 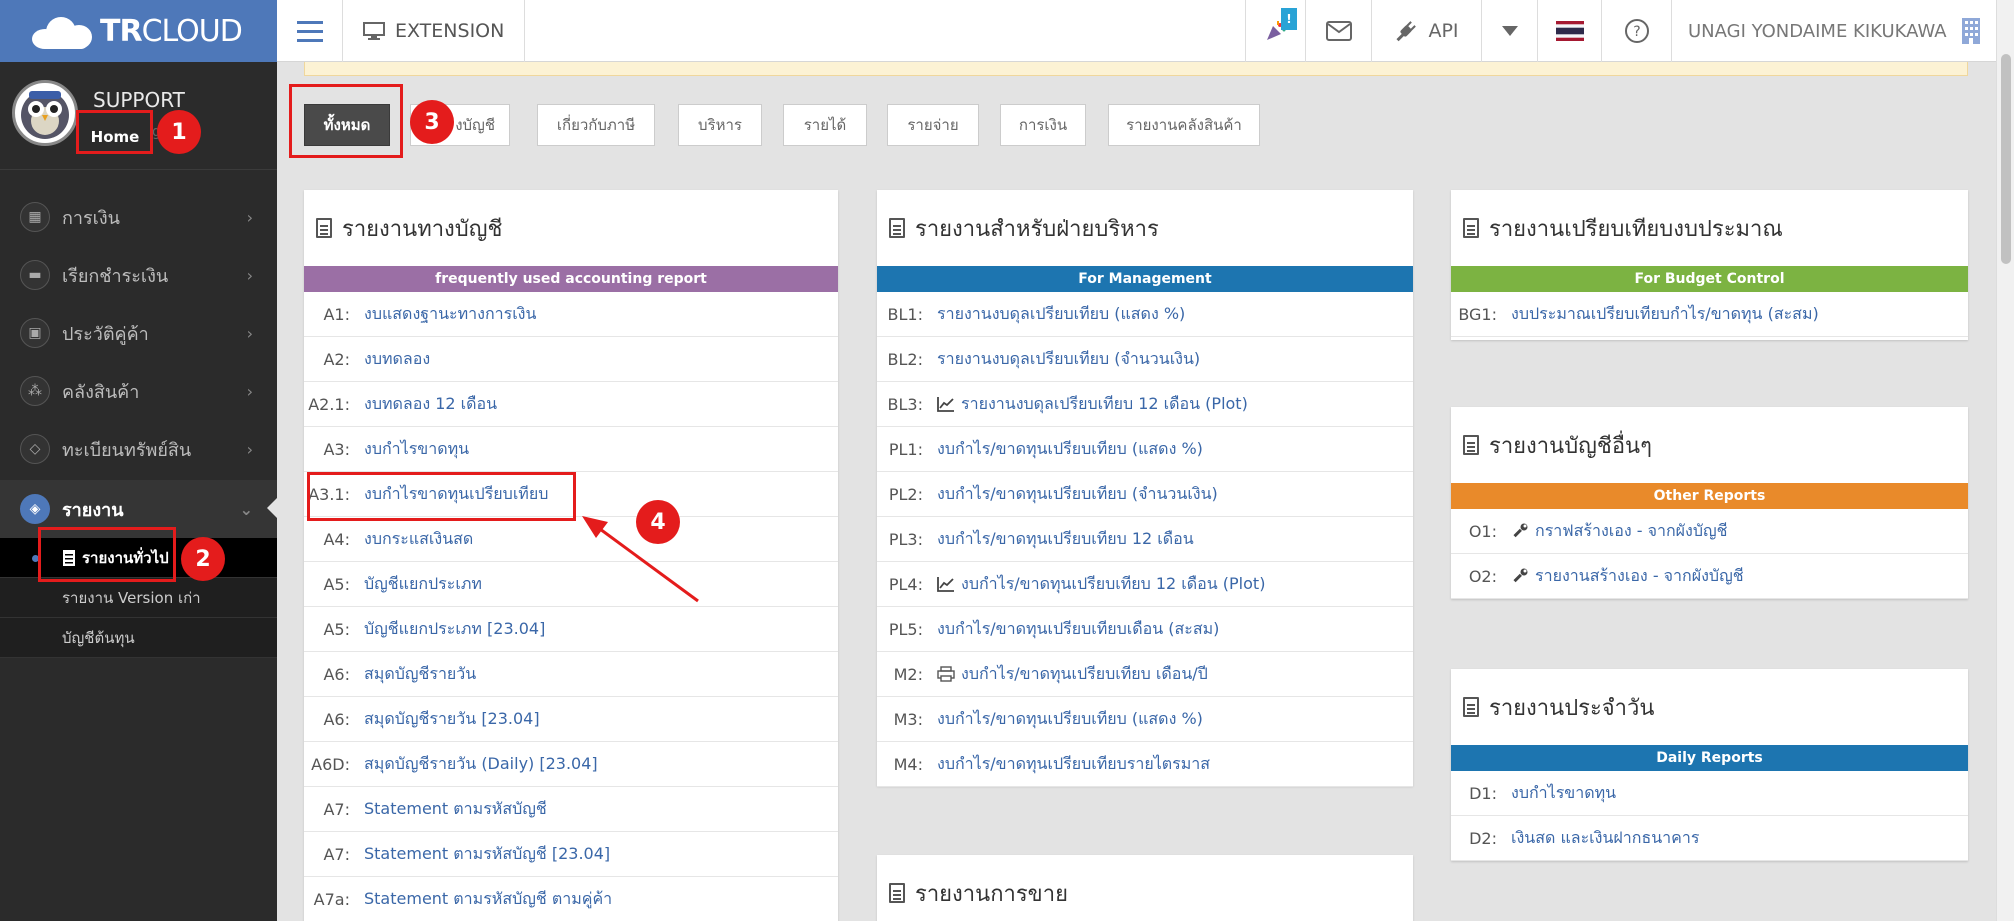 I want to click on scrollbar-thumb, so click(x=2006, y=159).